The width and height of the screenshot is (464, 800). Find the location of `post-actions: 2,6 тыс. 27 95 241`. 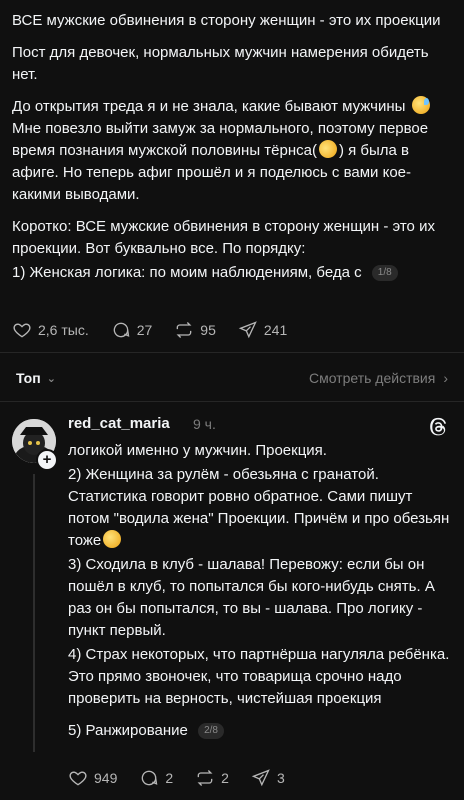

post-actions: 2,6 тыс. 27 95 241 is located at coordinates (160, 330).